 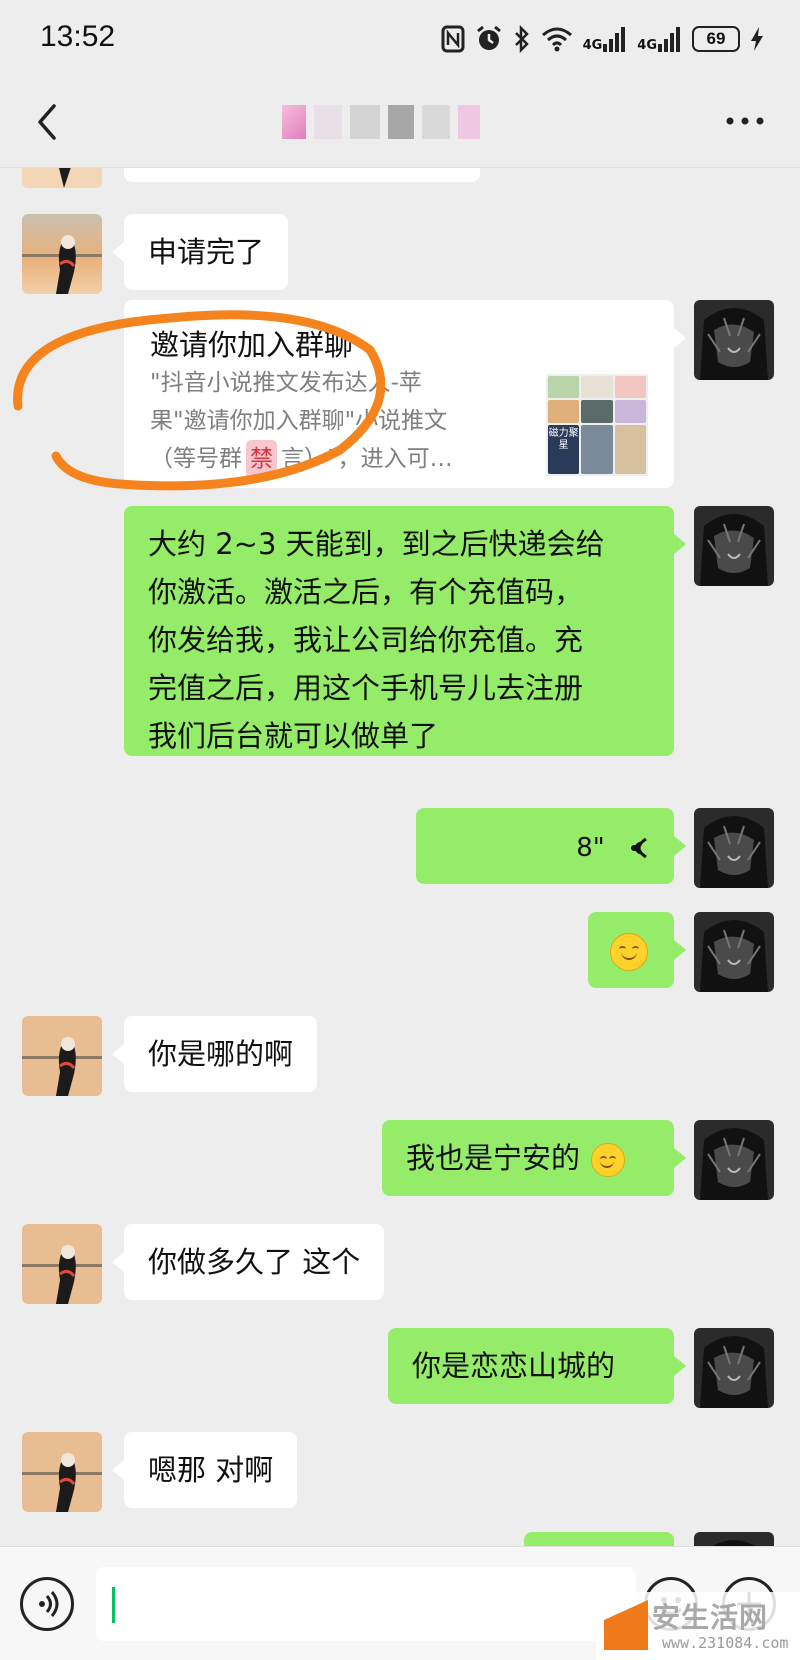 I want to click on message-bubble: 嗯那 对啊, so click(x=204, y=1470).